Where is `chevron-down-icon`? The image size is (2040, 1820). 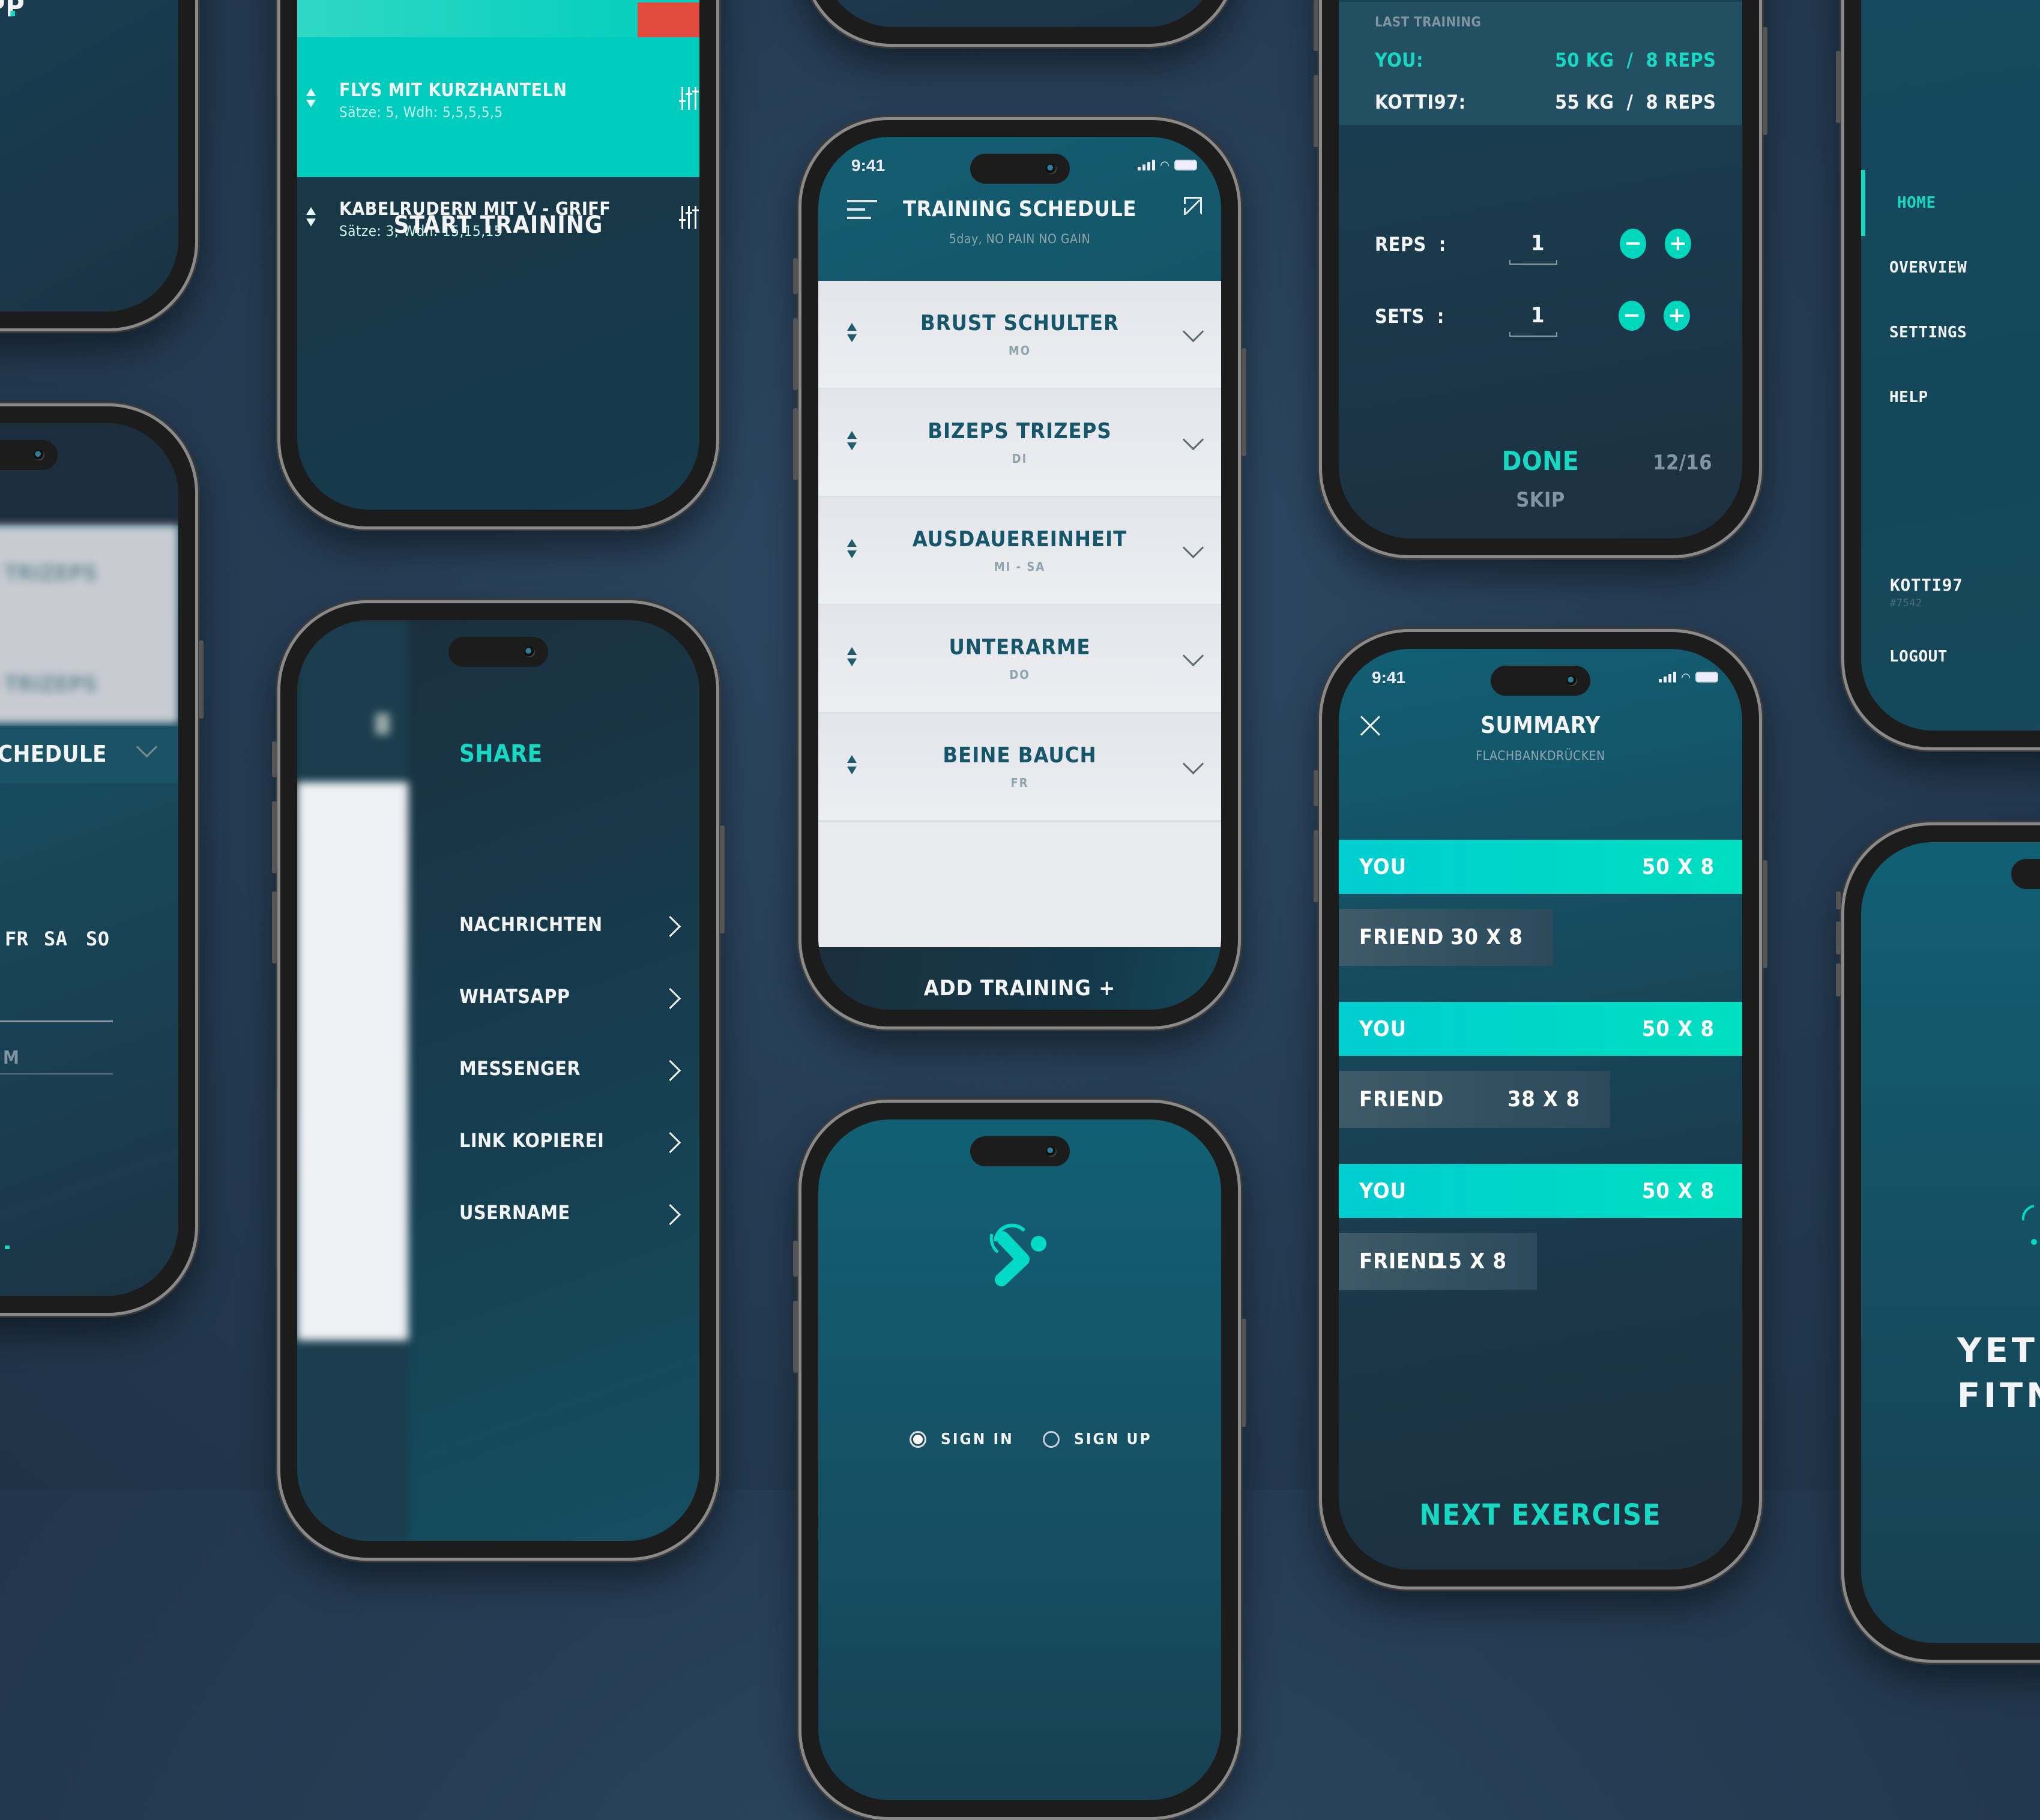
chevron-down-icon is located at coordinates (147, 747).